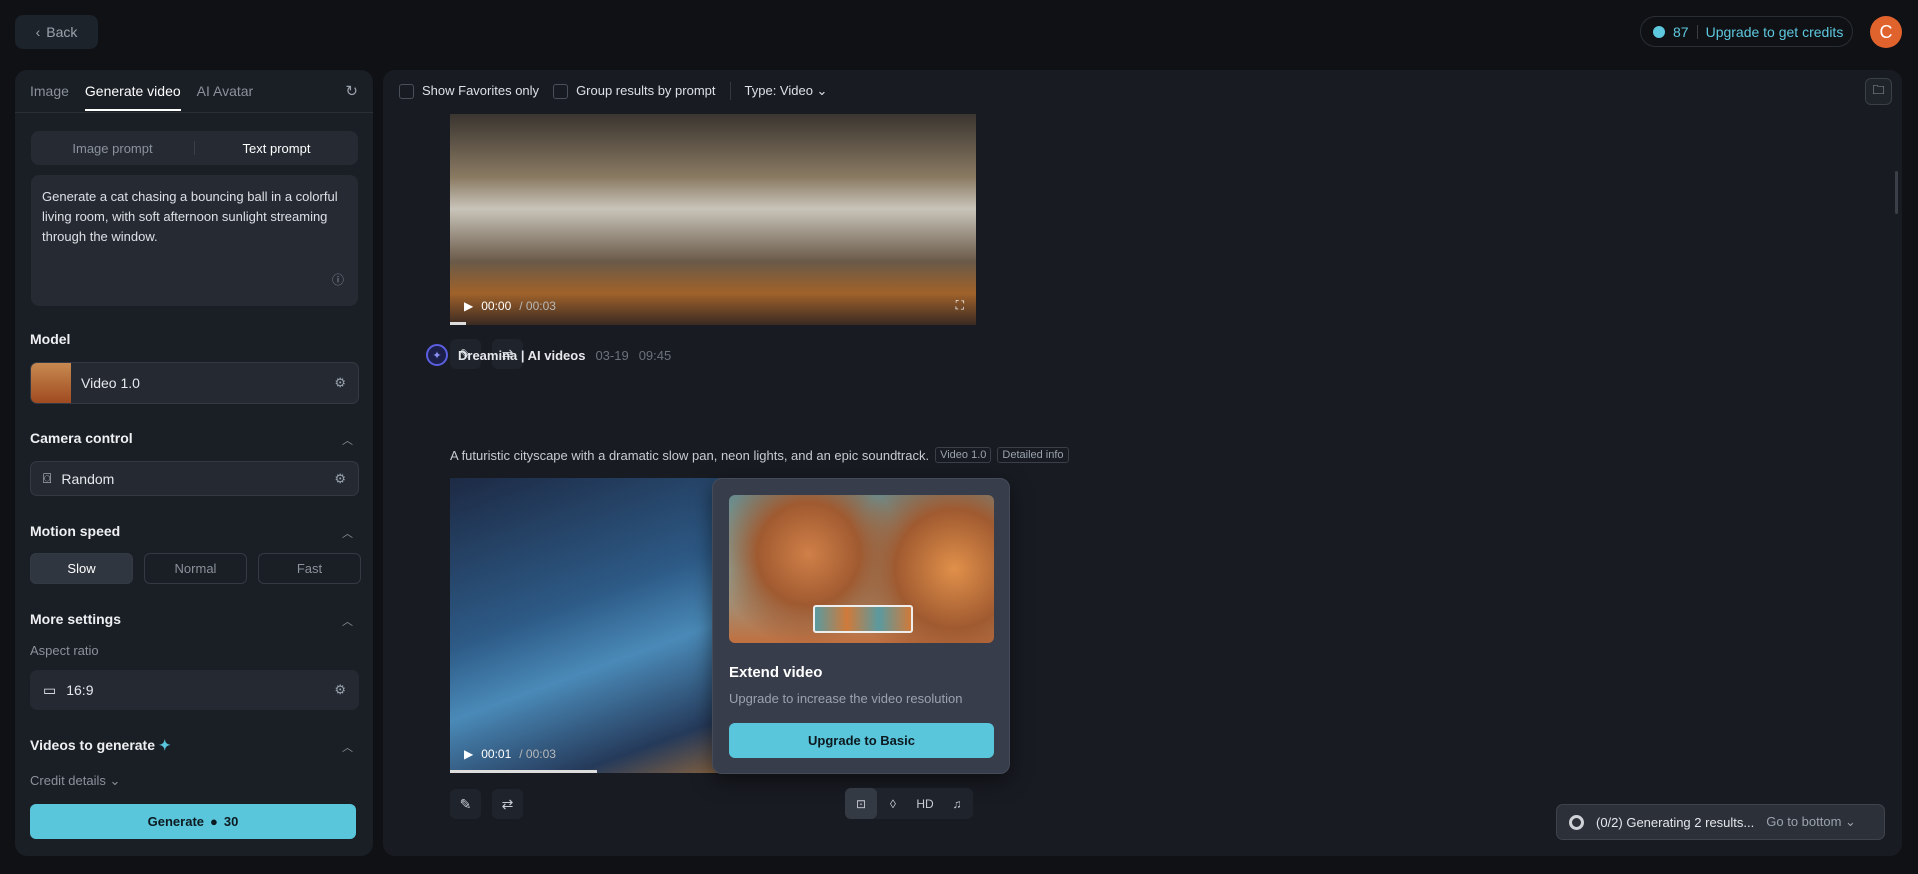 The image size is (1918, 874). What do you see at coordinates (276, 148) in the screenshot?
I see `text-prompt-tab: Text prompt` at bounding box center [276, 148].